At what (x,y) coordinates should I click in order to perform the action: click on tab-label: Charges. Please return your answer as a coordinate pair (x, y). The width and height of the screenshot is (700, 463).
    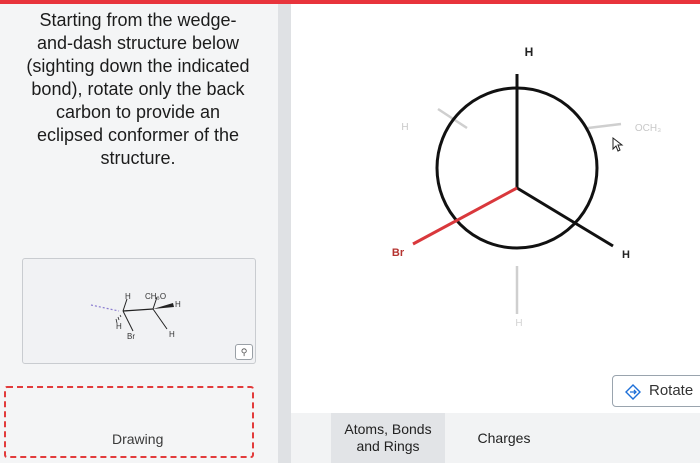
    Looking at the image, I should click on (504, 437).